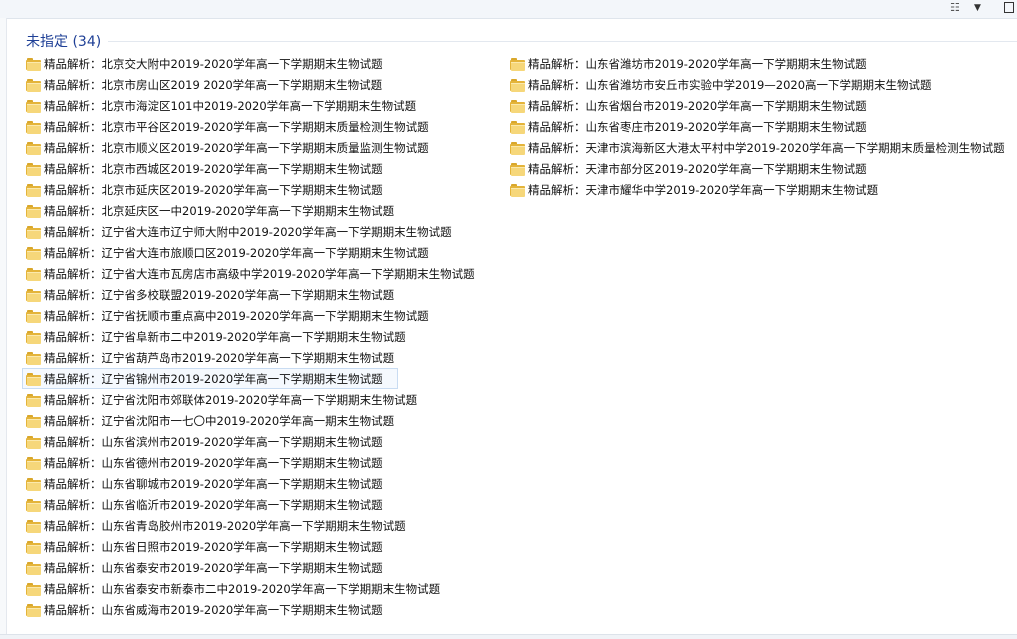 The width and height of the screenshot is (1017, 639). I want to click on folder-name: 精品解析：山东省滨州市2019-2020学年高一下学期期末生物试题, so click(213, 441).